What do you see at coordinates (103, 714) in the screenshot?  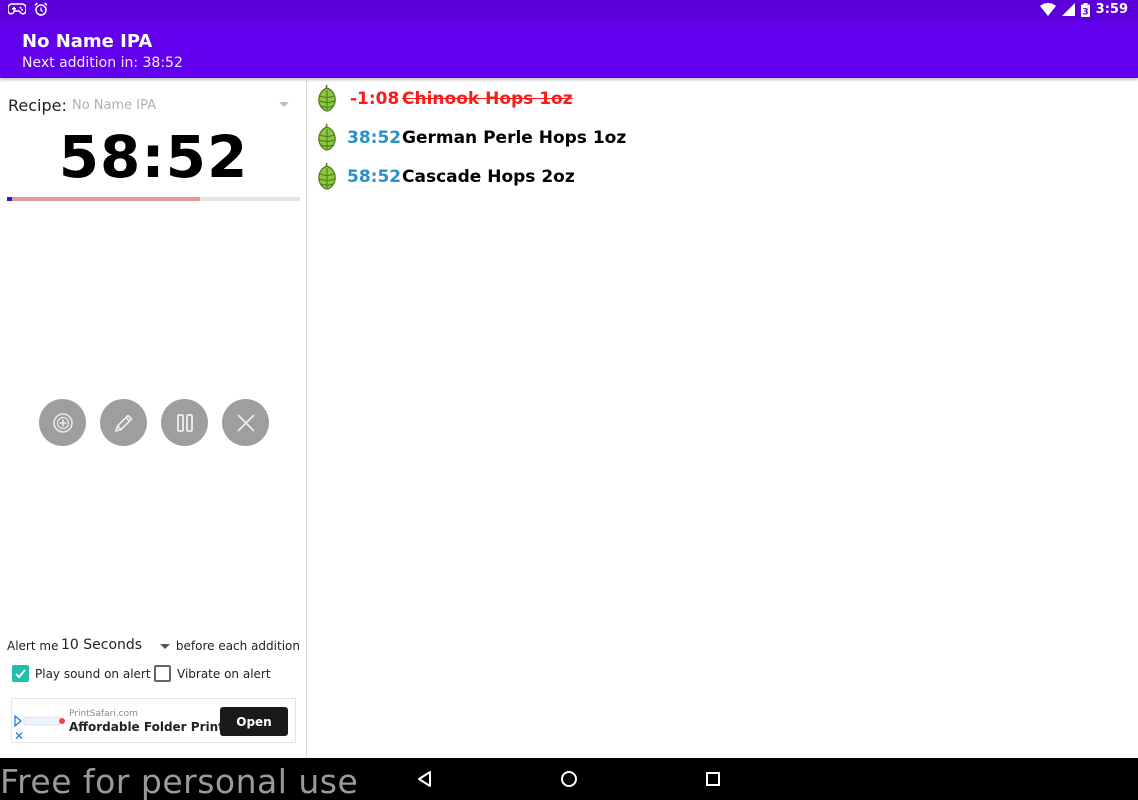 I see `ad-domain: PrintSafari.com` at bounding box center [103, 714].